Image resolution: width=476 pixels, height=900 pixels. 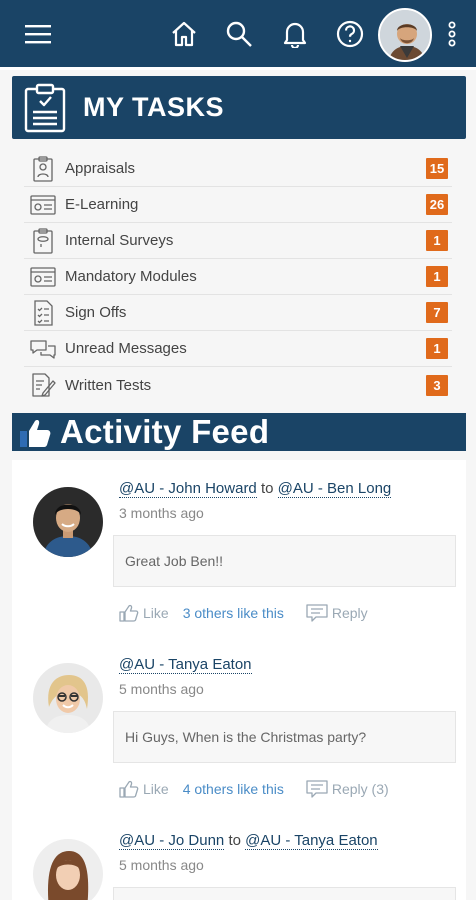 I want to click on reply-label: Reply (3), so click(x=360, y=789).